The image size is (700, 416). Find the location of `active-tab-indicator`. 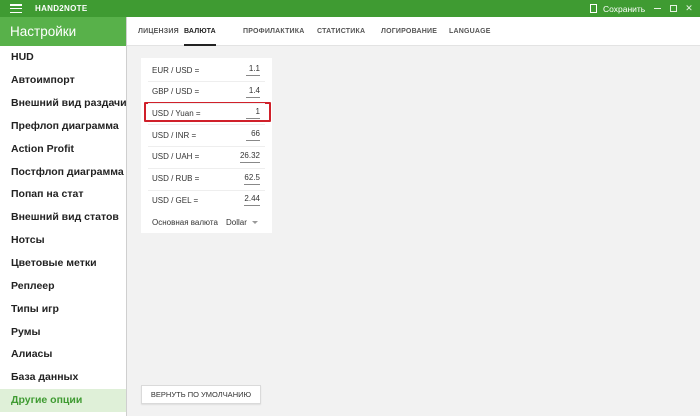

active-tab-indicator is located at coordinates (200, 45).